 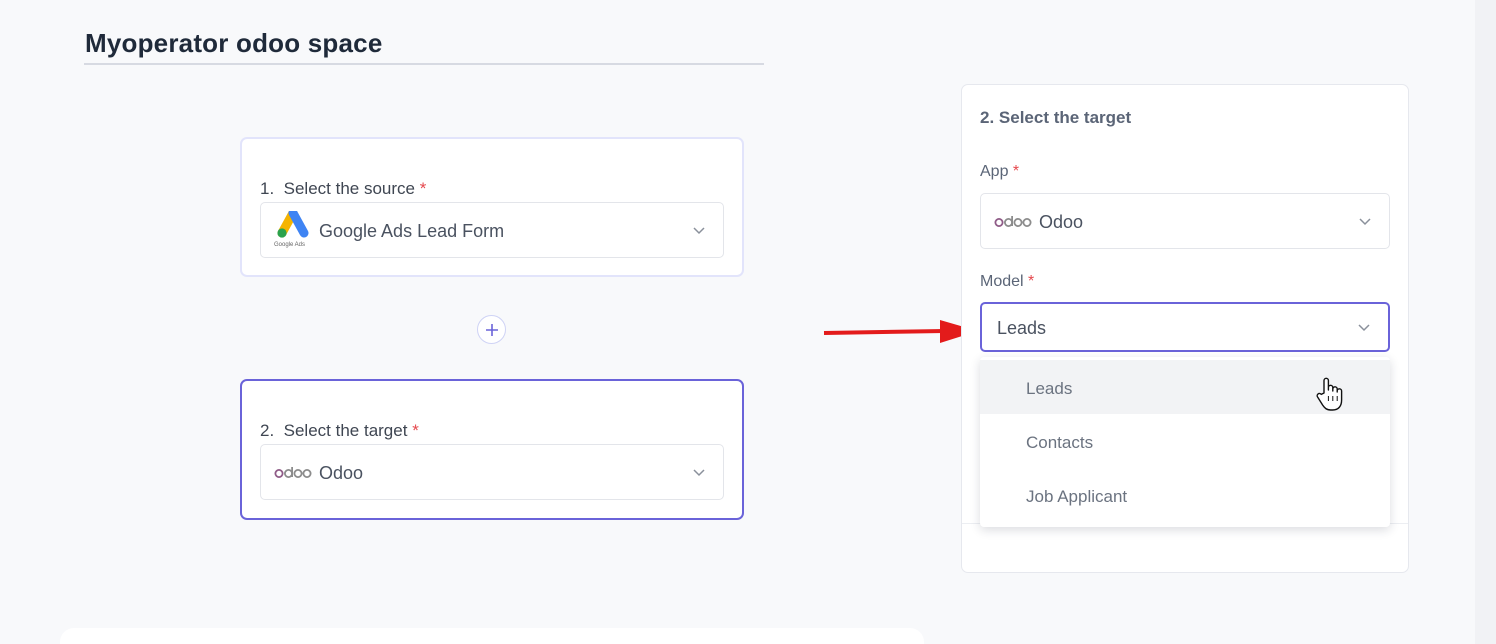 I want to click on source-selected-app: Google Ads Lead Form, so click(x=412, y=231).